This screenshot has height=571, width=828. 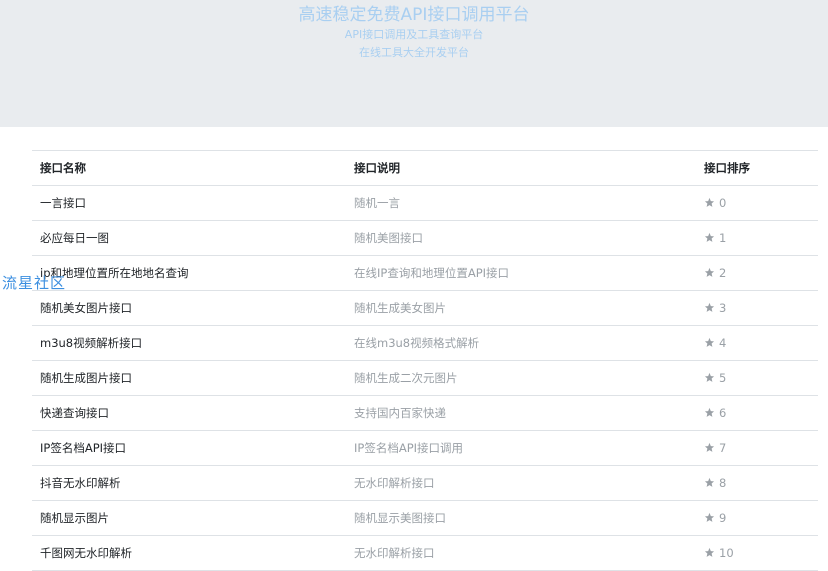 What do you see at coordinates (414, 52) in the screenshot?
I see `site-subtitle-secondary: 在线工具大全开发平台` at bounding box center [414, 52].